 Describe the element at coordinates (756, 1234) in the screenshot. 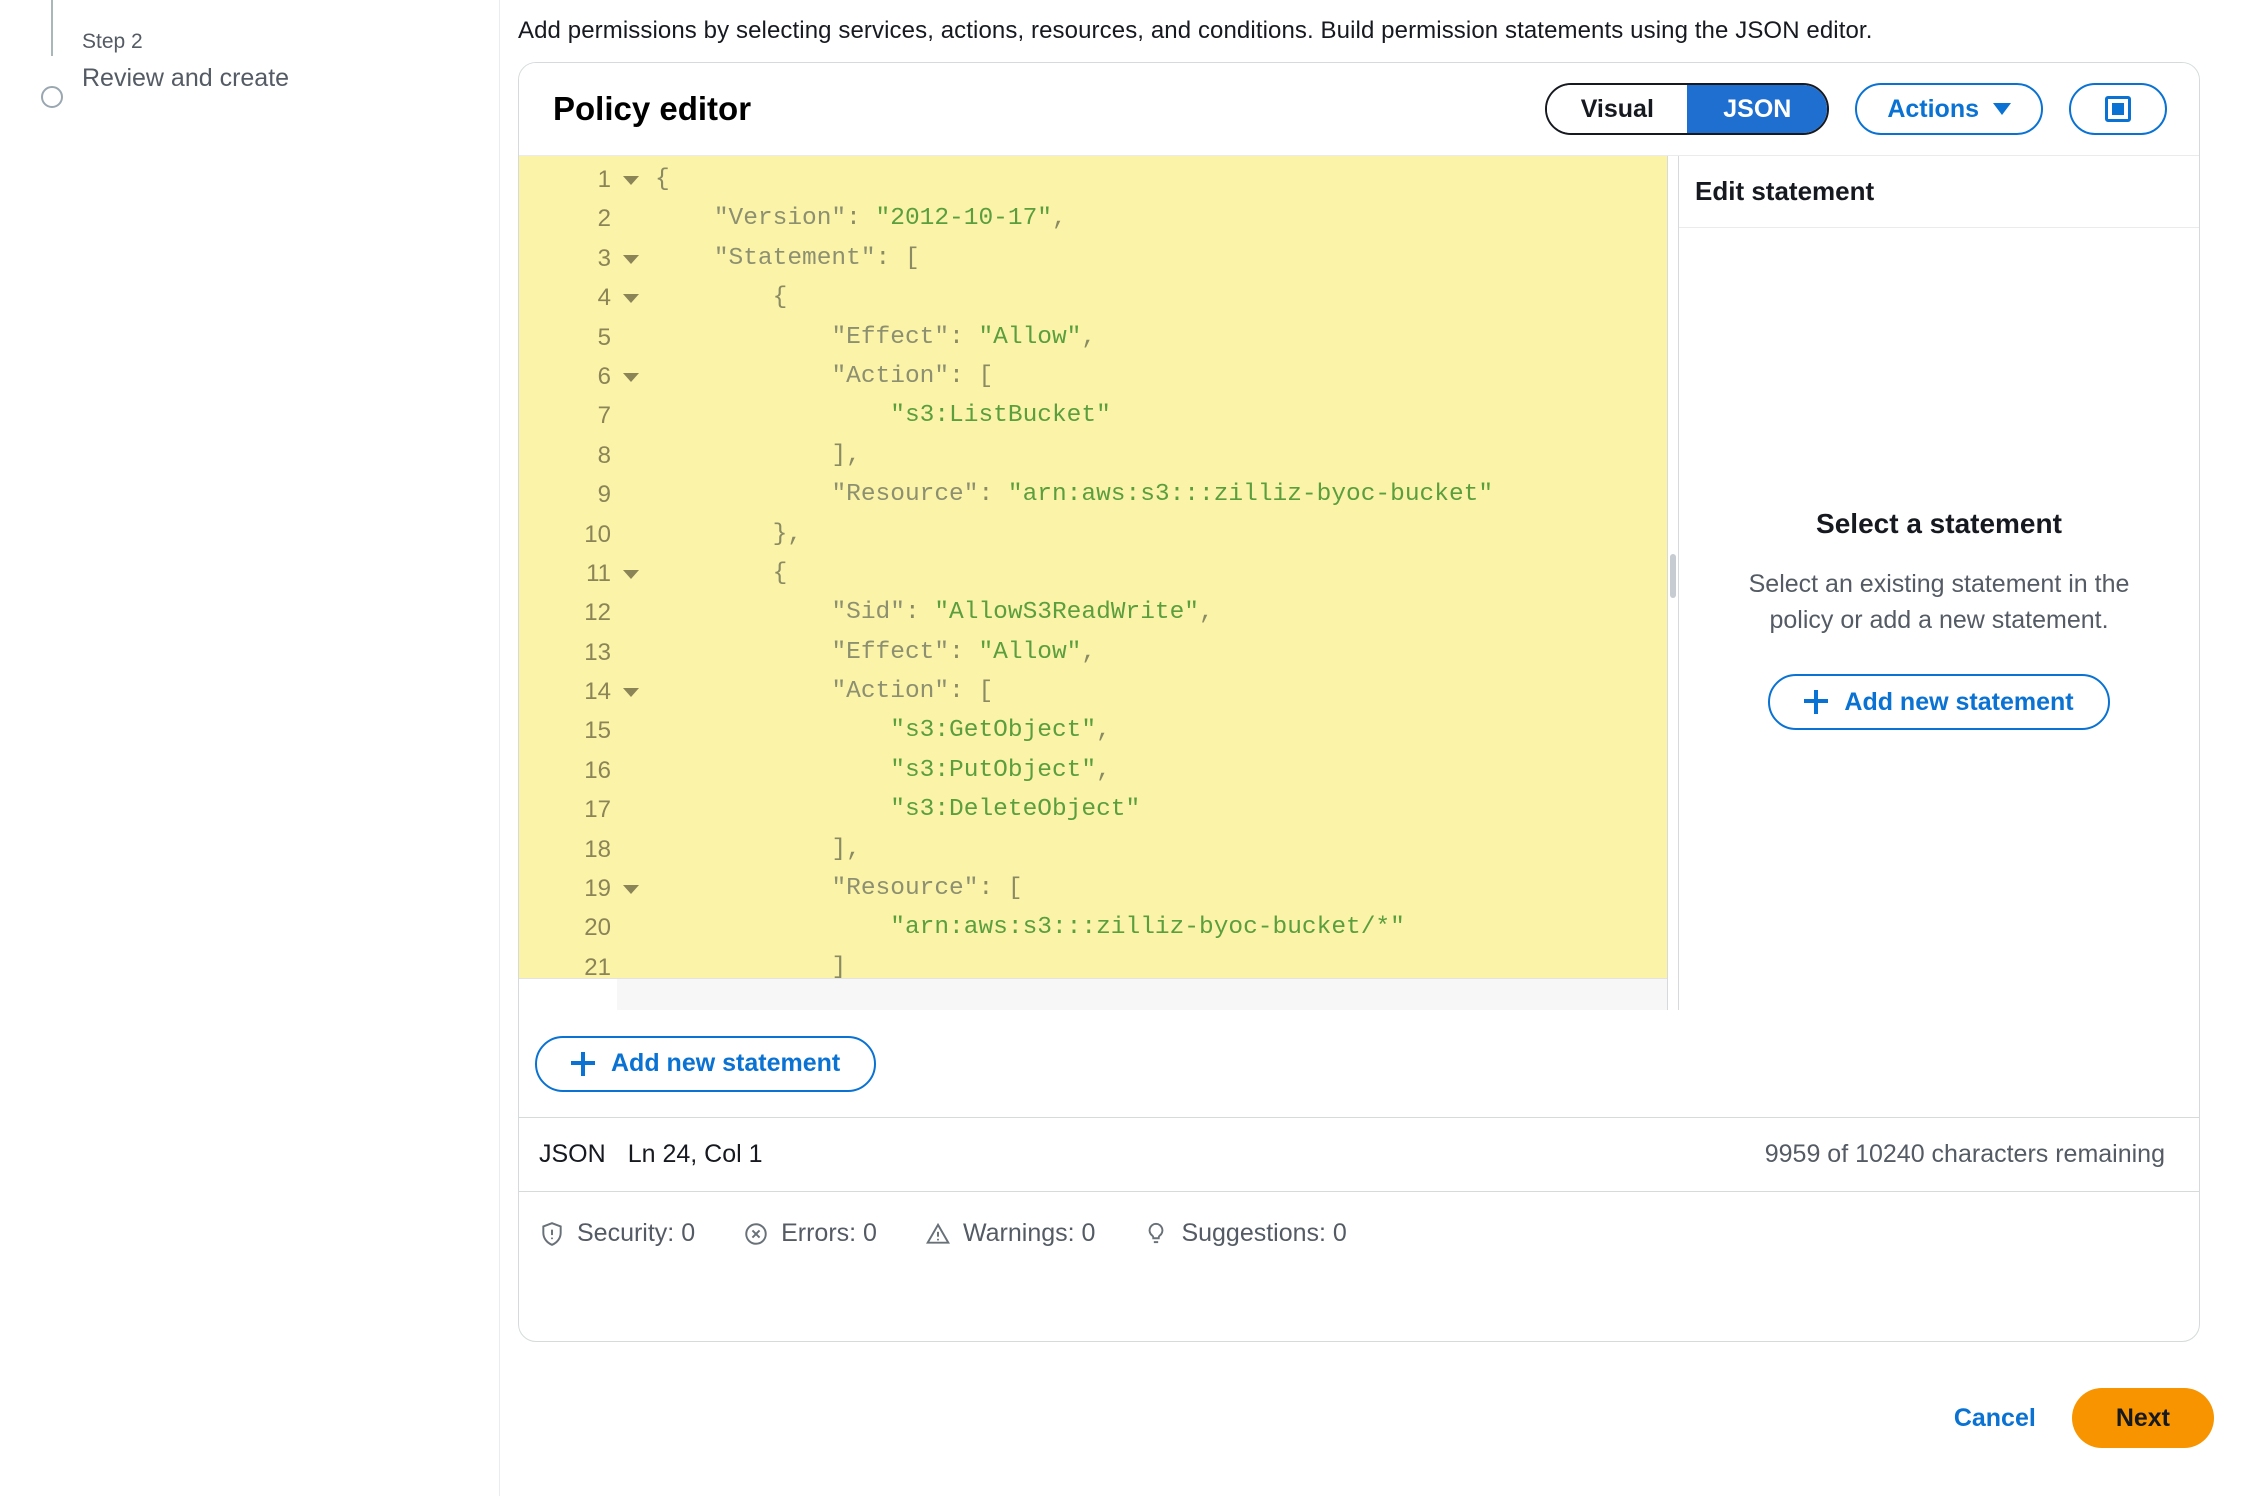

I see `error-circle-icon` at that location.